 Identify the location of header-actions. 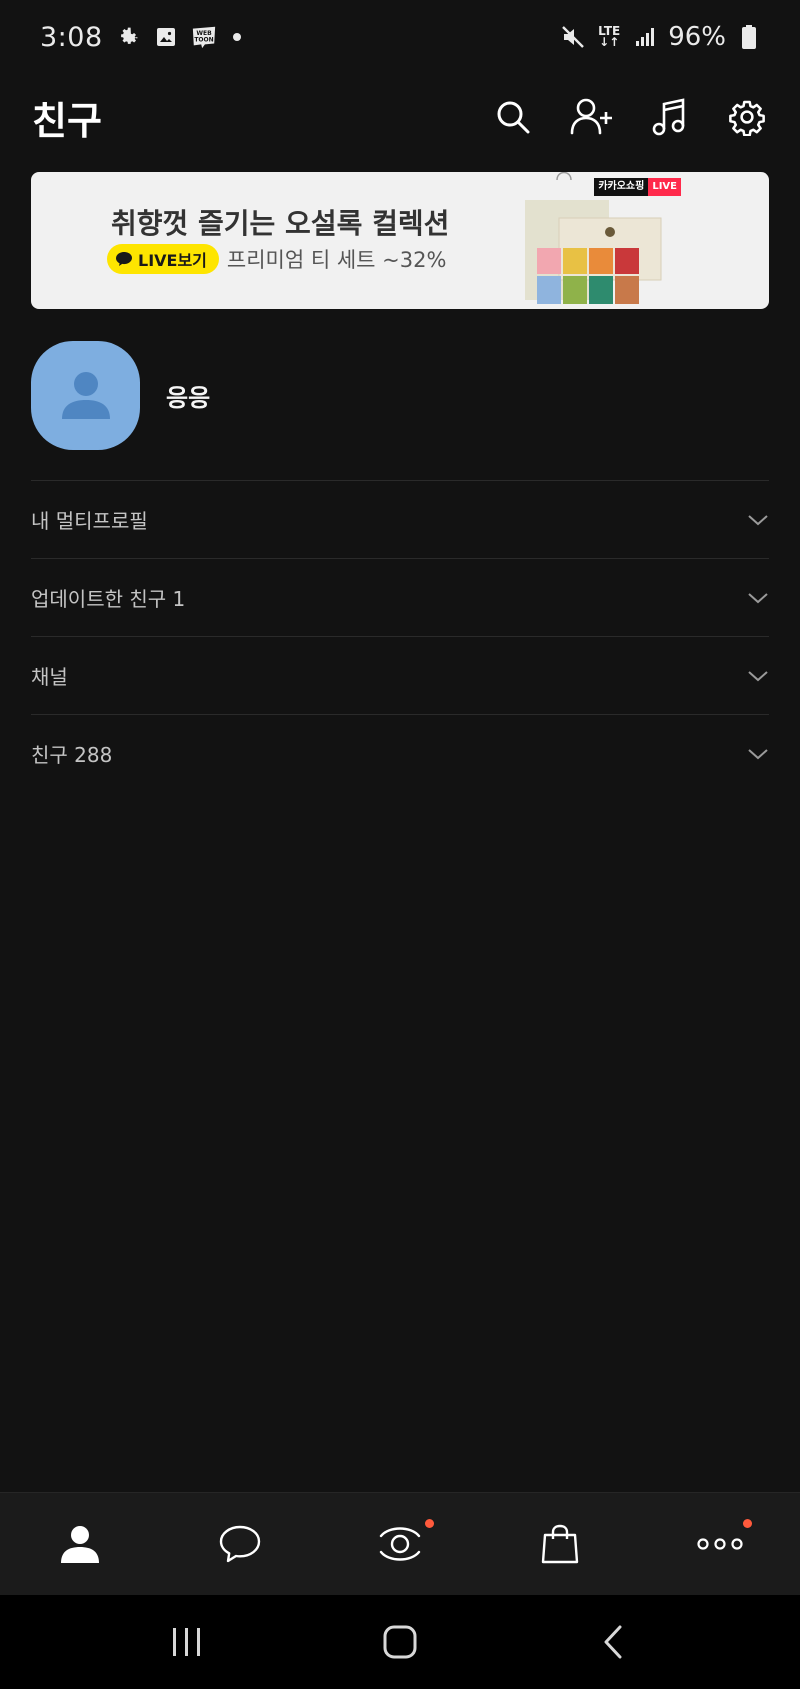
(630, 117).